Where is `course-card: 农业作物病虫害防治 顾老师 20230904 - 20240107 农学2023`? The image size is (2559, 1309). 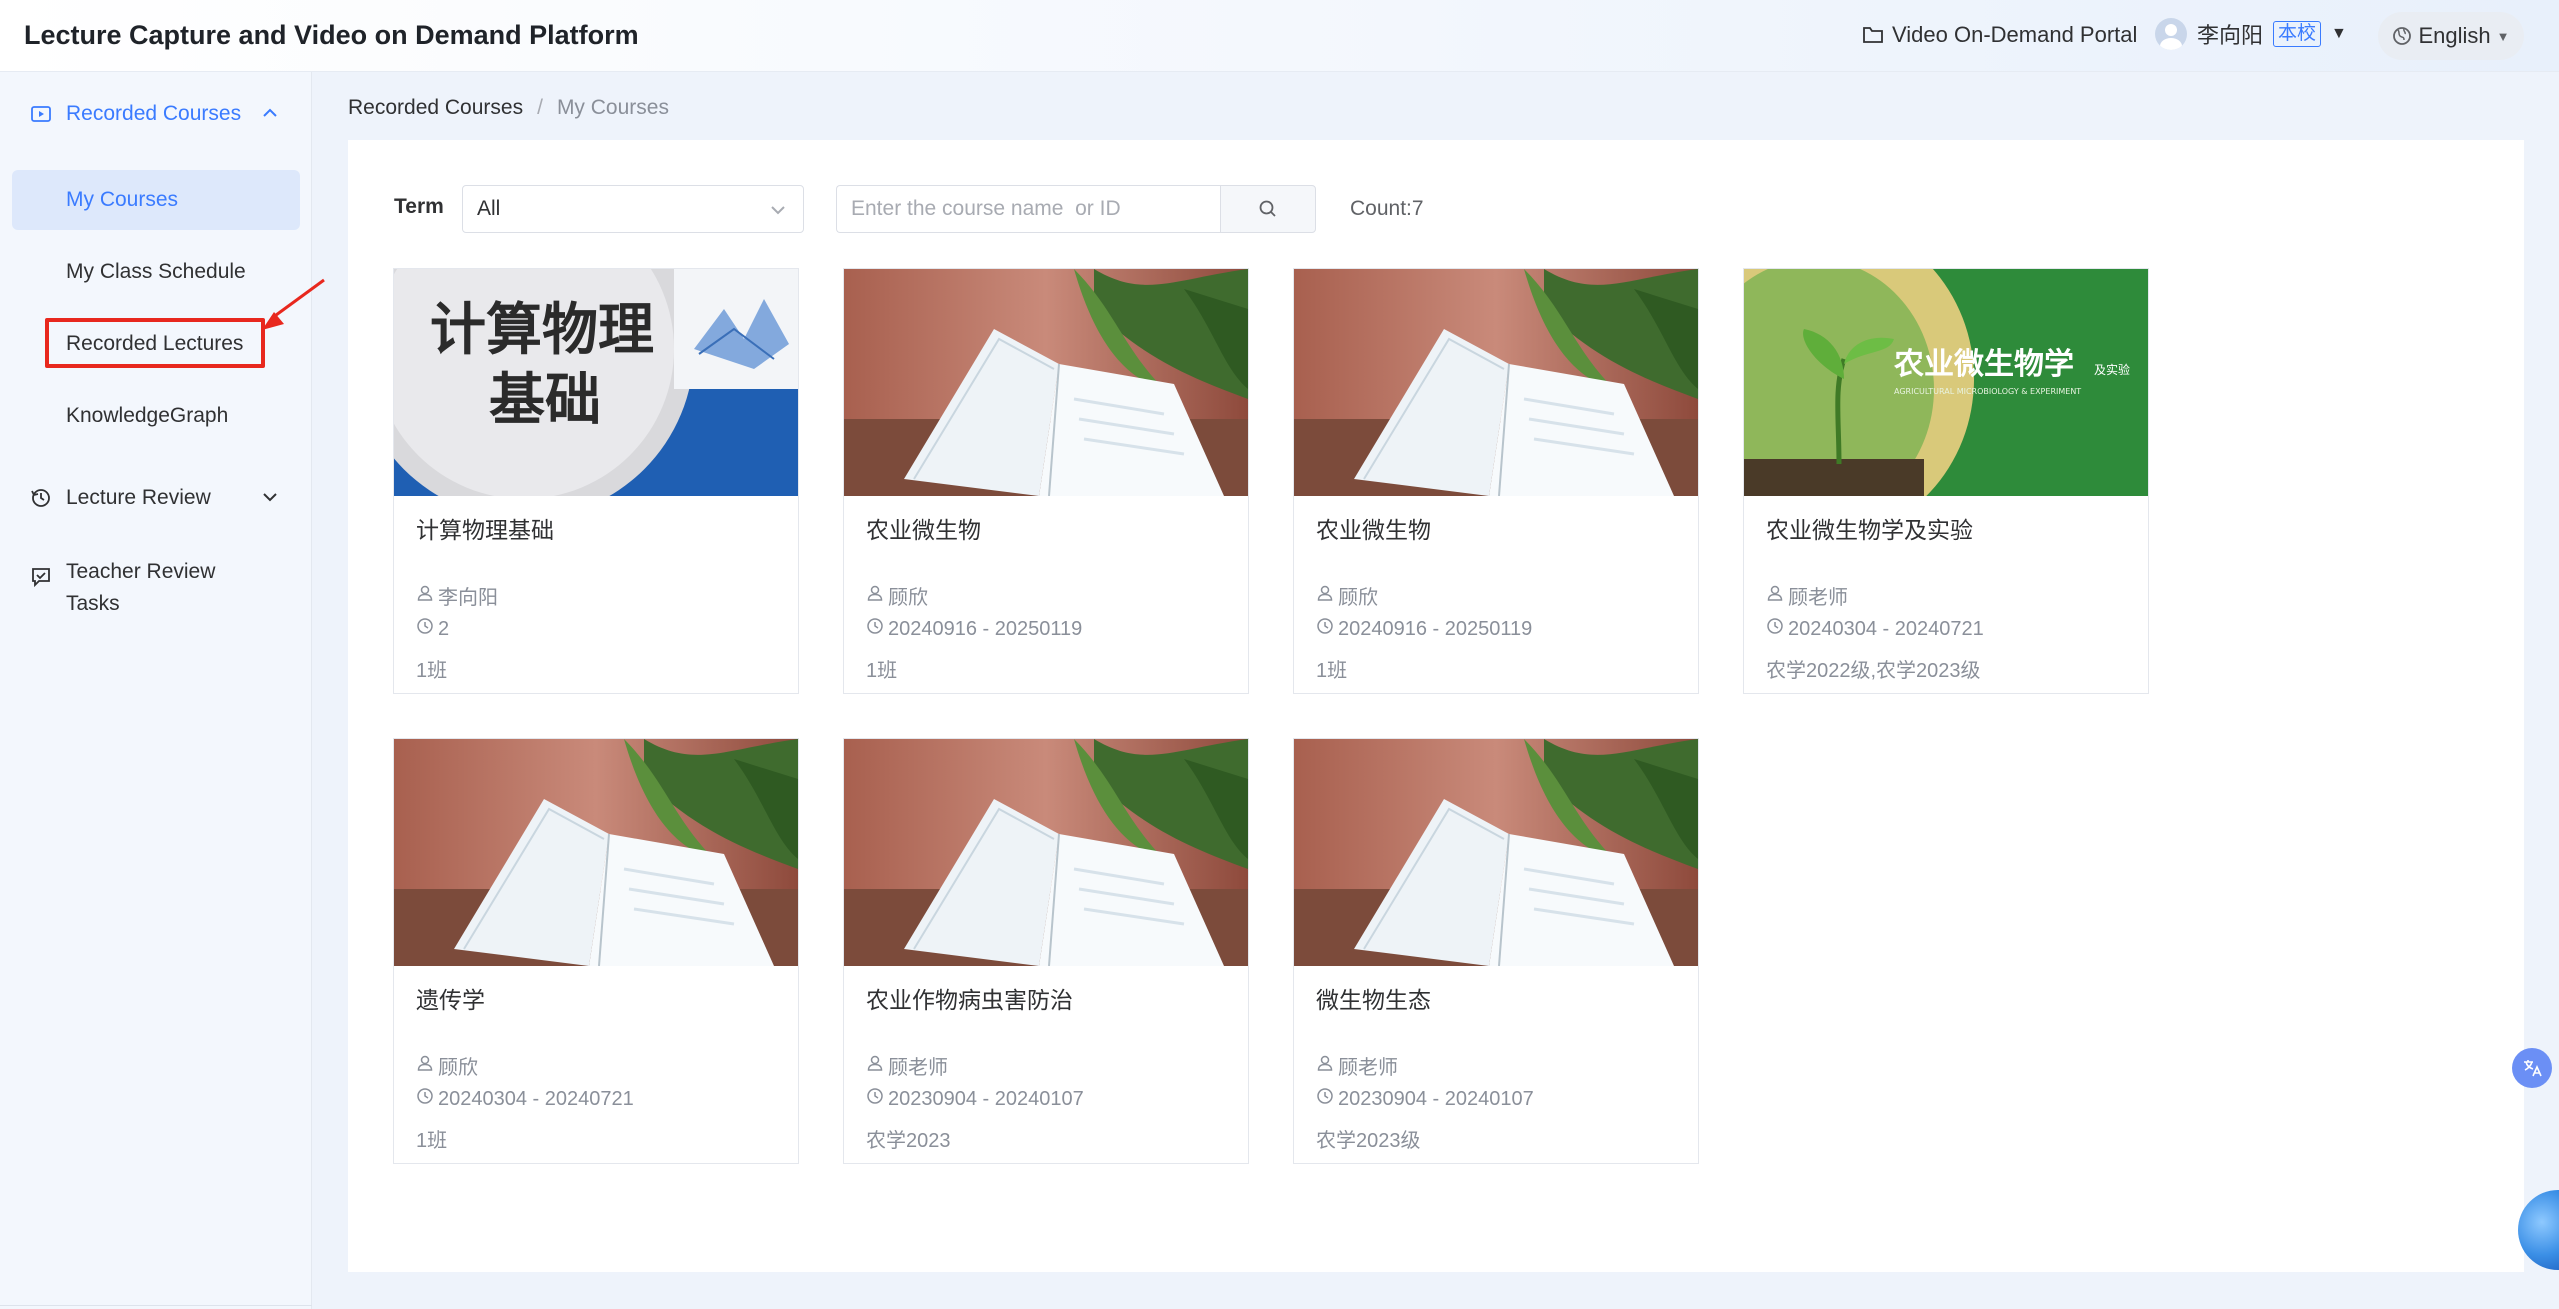 course-card: 农业作物病虫害防治 顾老师 20230904 - 20240107 农学2023 is located at coordinates (1046, 951).